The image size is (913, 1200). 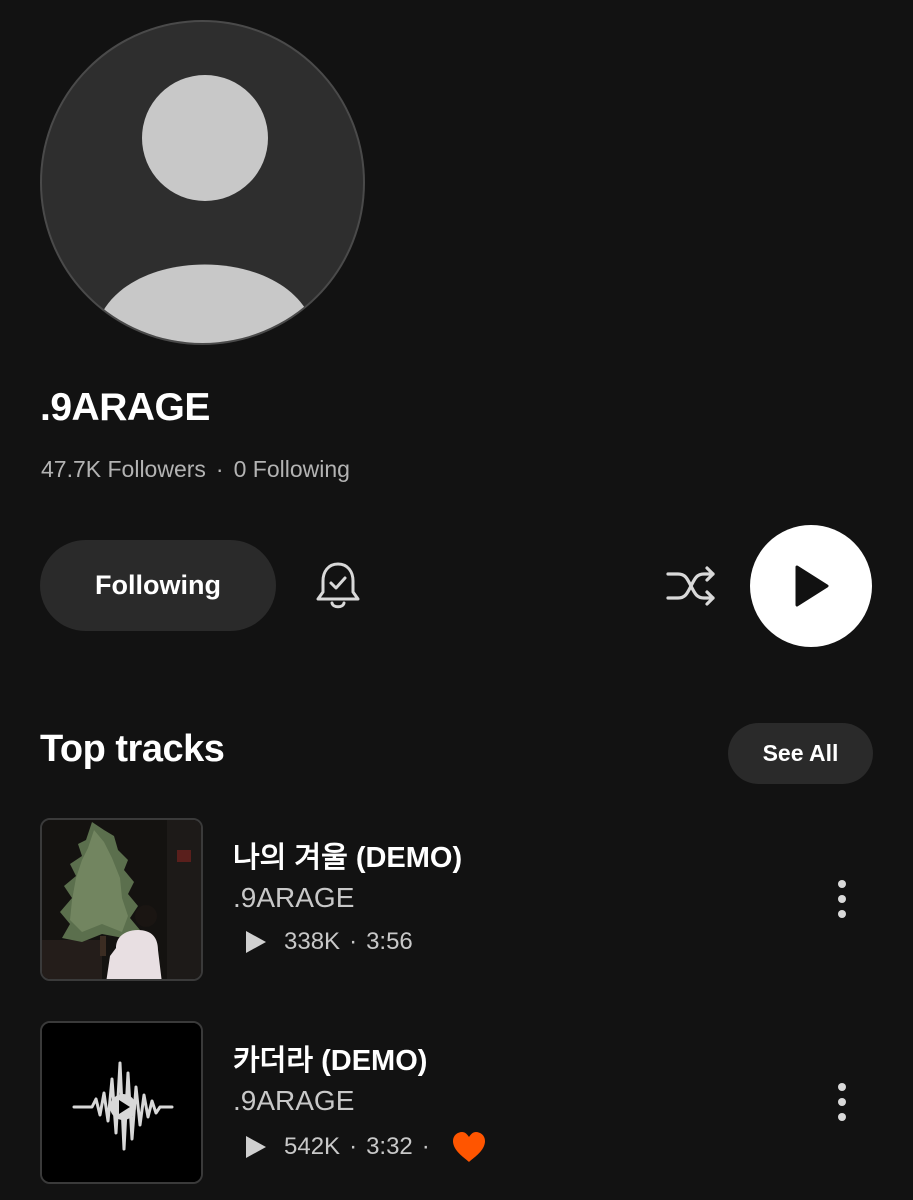 What do you see at coordinates (800, 753) in the screenshot?
I see `see-all-button: See All` at bounding box center [800, 753].